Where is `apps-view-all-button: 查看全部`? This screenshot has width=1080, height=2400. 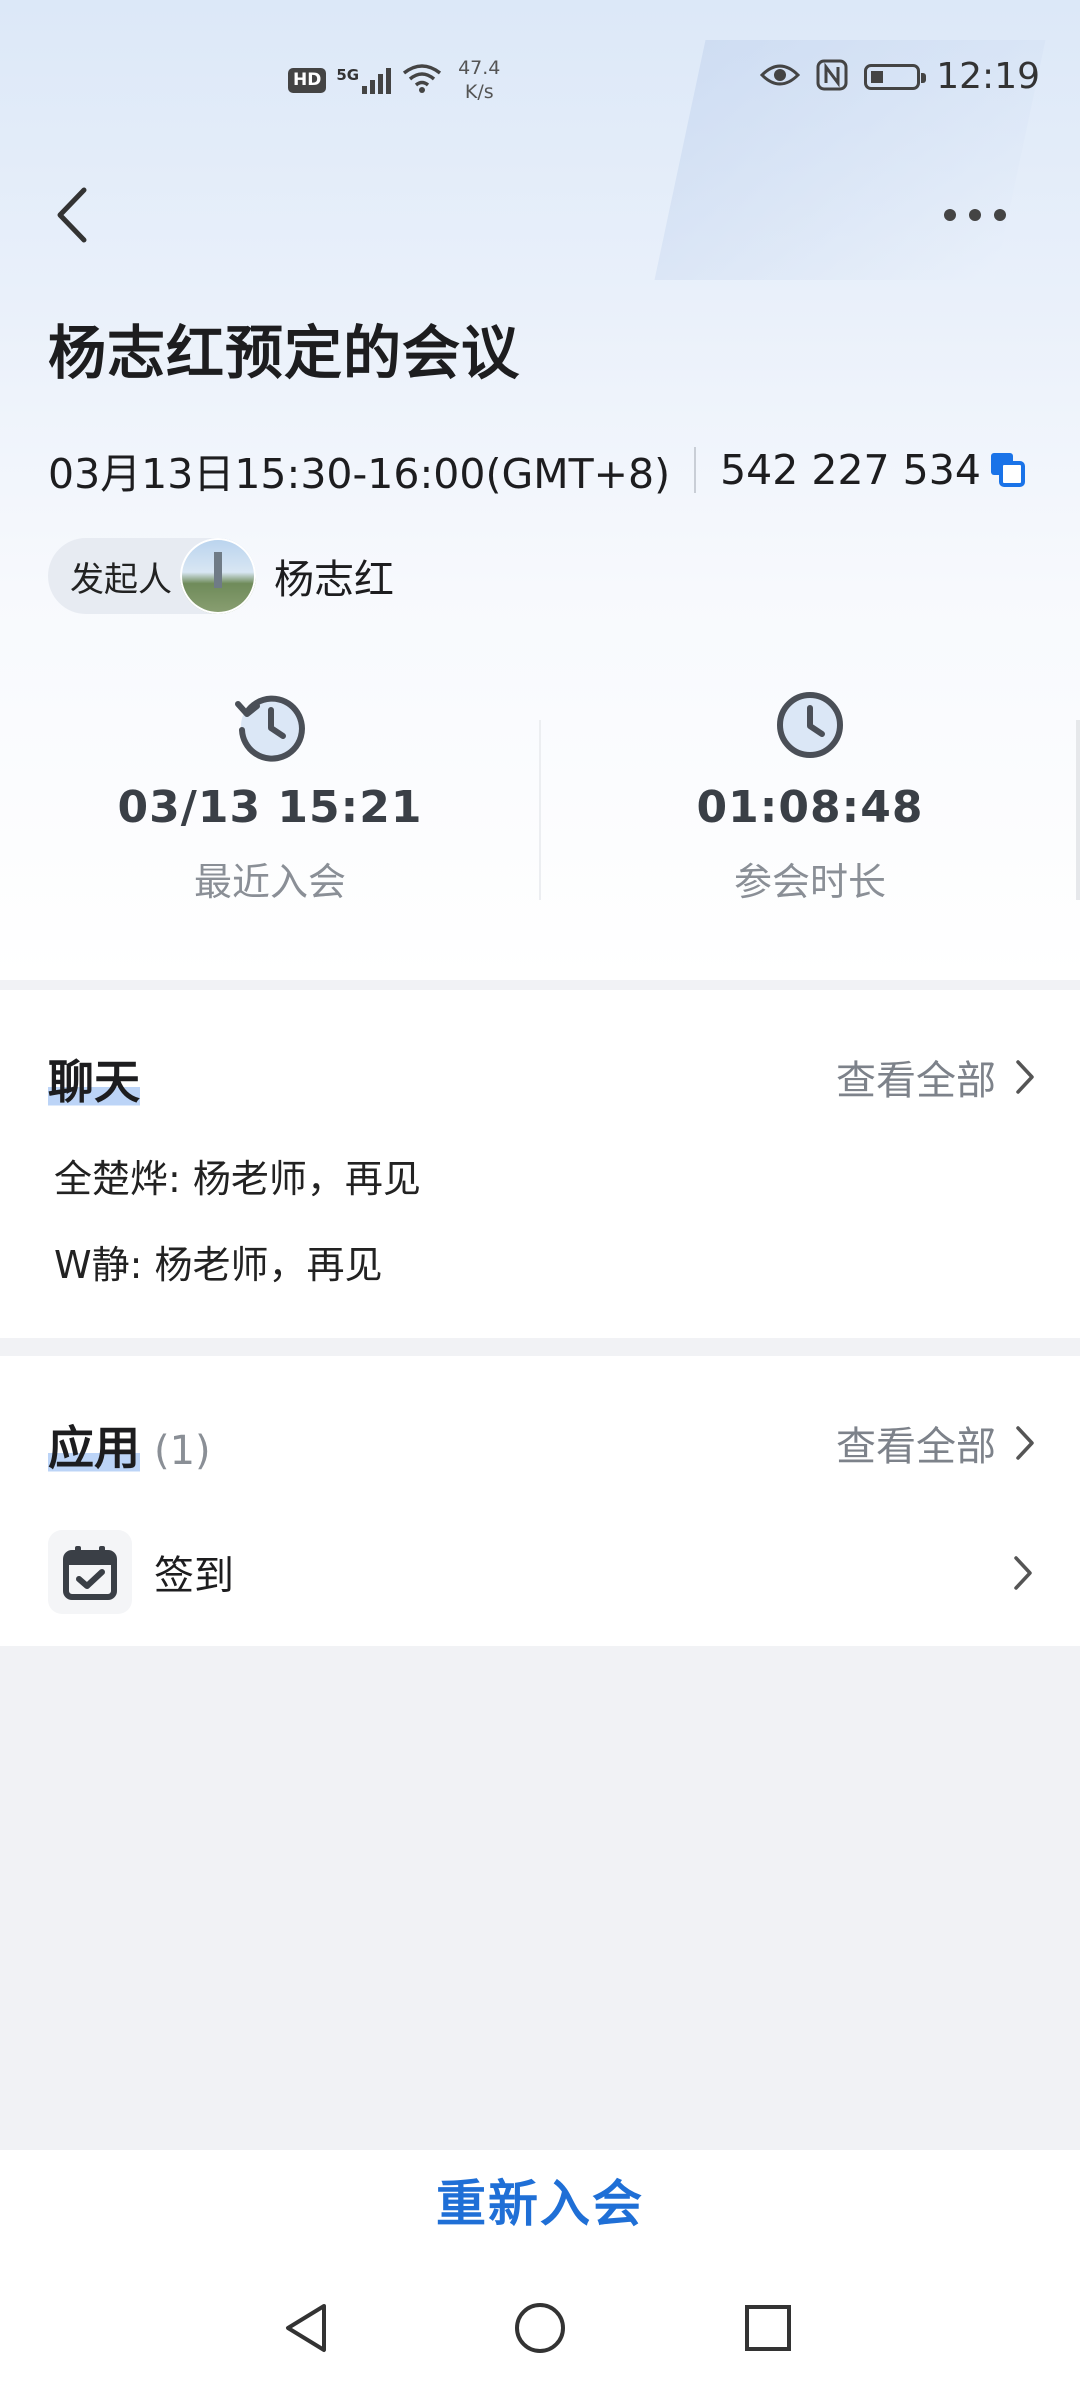 apps-view-all-button: 查看全部 is located at coordinates (936, 1443).